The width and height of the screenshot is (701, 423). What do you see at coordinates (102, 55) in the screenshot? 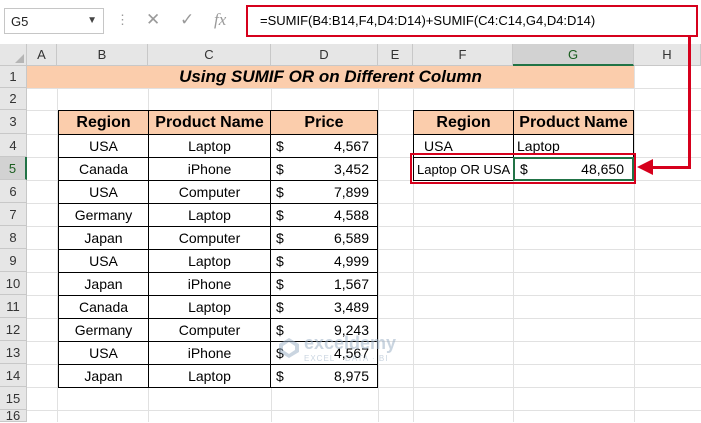
I see `column-header-b: B` at bounding box center [102, 55].